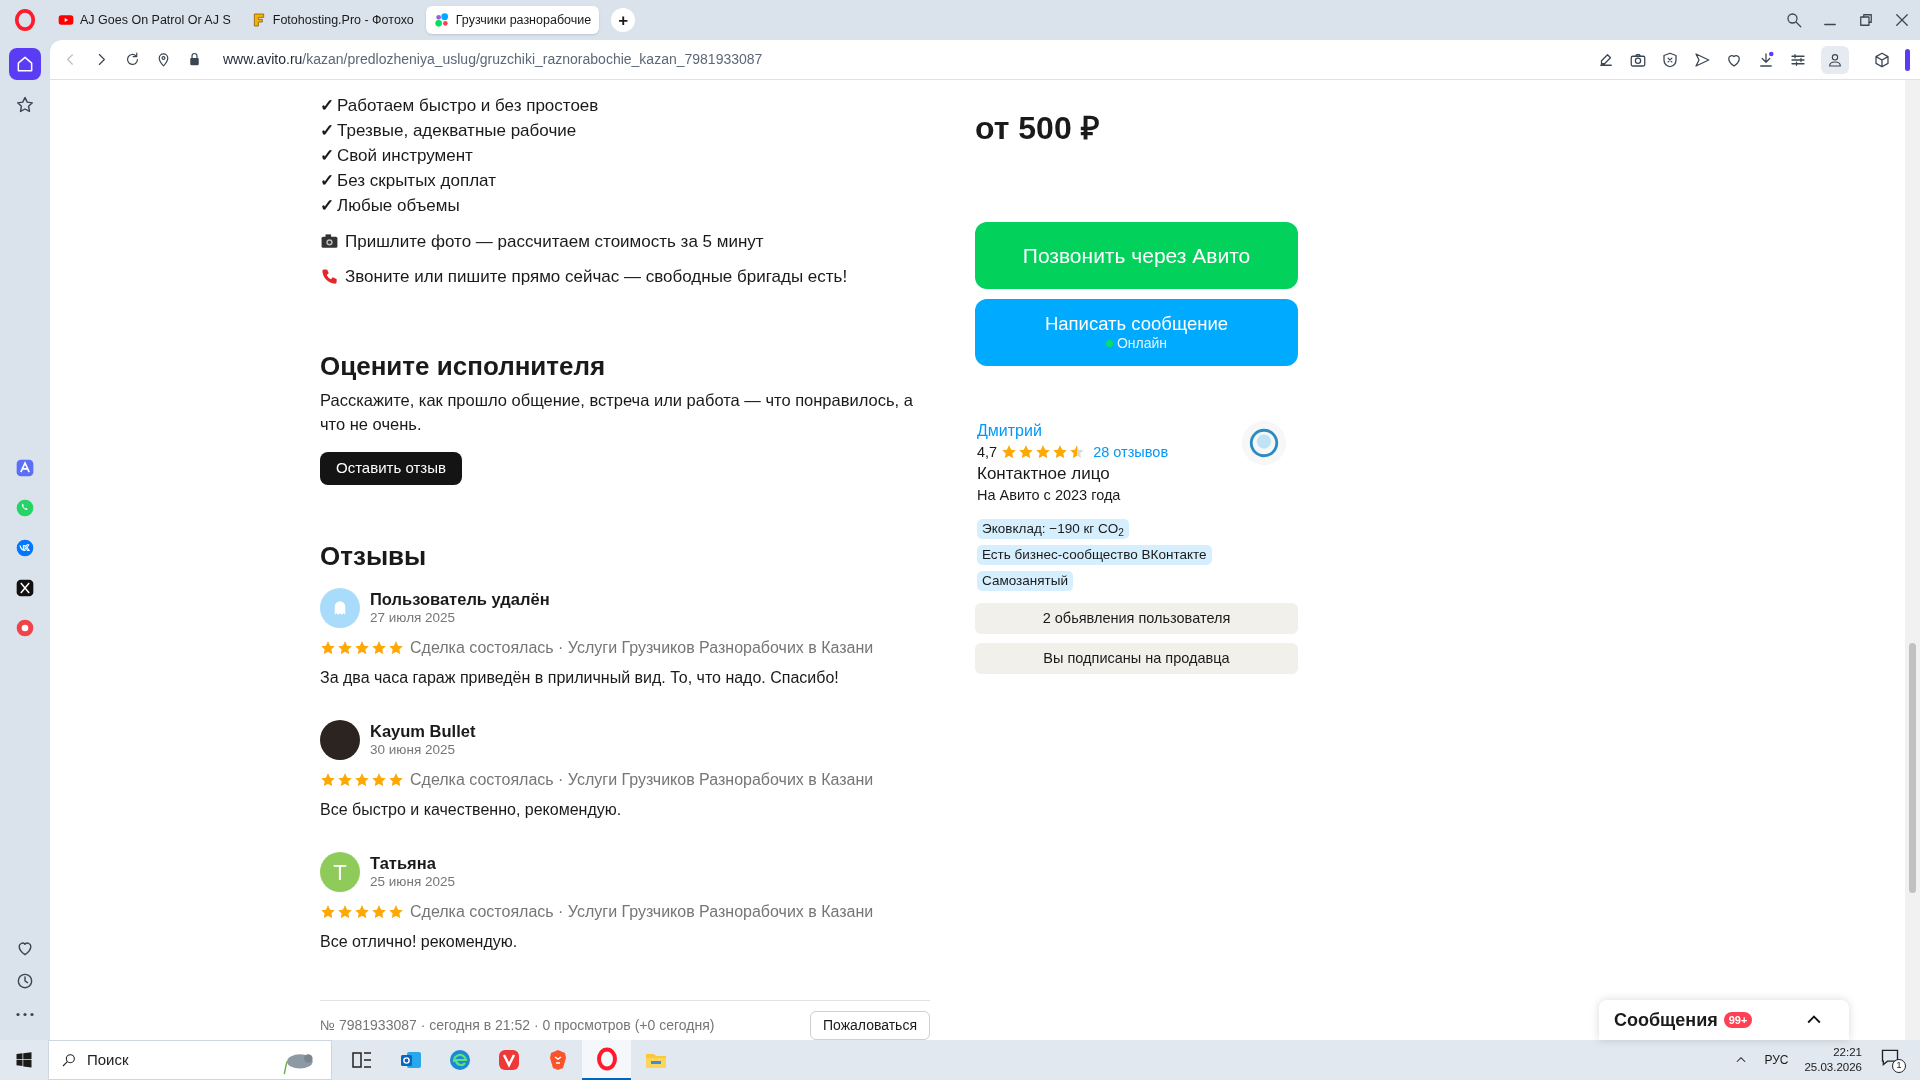  Describe the element at coordinates (512, 20) in the screenshot. I see `browser-tab: Грузчики разнорабочие` at that location.